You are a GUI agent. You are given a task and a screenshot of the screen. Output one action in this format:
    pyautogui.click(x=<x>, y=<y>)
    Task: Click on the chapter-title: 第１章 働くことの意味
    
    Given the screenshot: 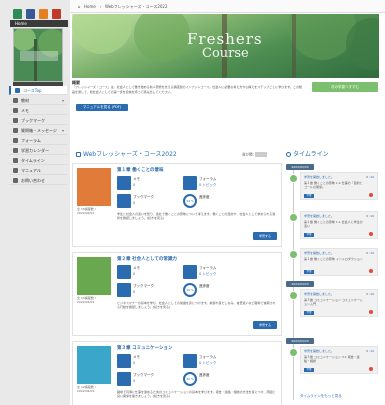 What is the action you would take?
    pyautogui.click(x=140, y=170)
    